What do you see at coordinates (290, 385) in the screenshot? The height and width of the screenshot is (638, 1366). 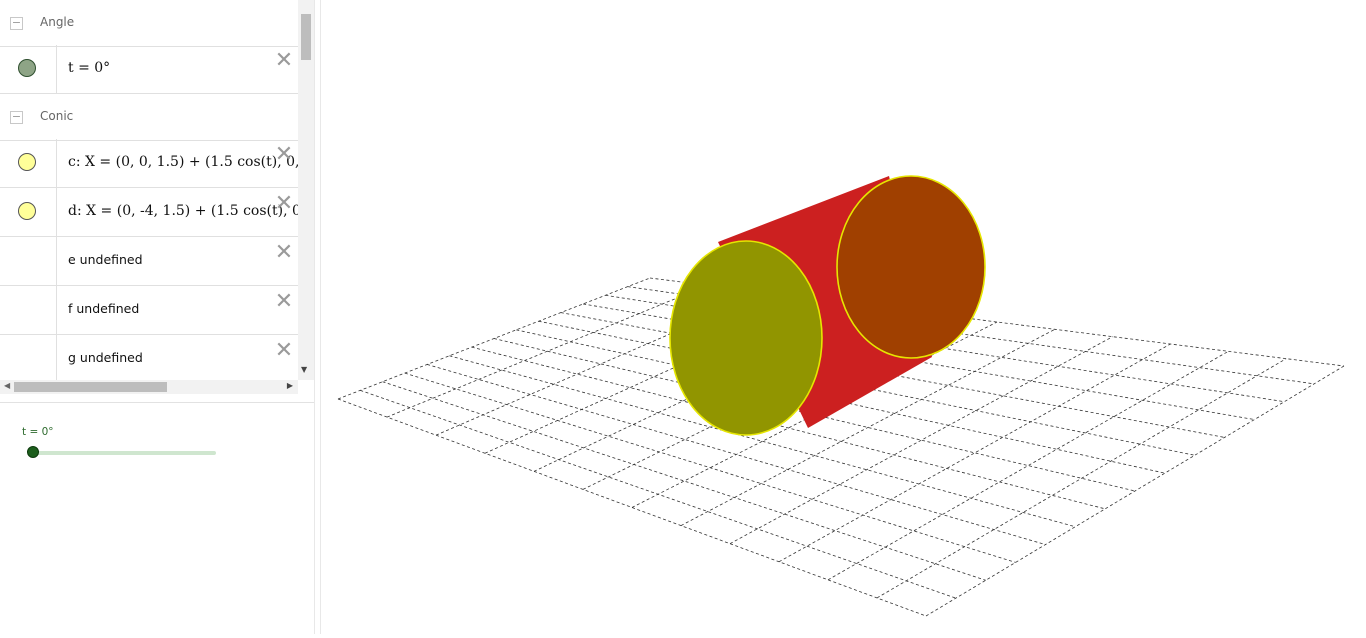 I see `triangle-right-icon: ▶` at bounding box center [290, 385].